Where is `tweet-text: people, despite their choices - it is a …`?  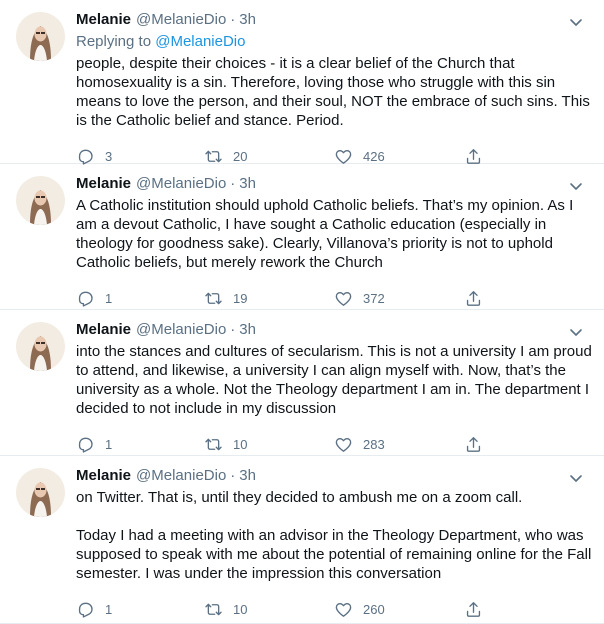 tweet-text: people, despite their choices - it is a … is located at coordinates (333, 92).